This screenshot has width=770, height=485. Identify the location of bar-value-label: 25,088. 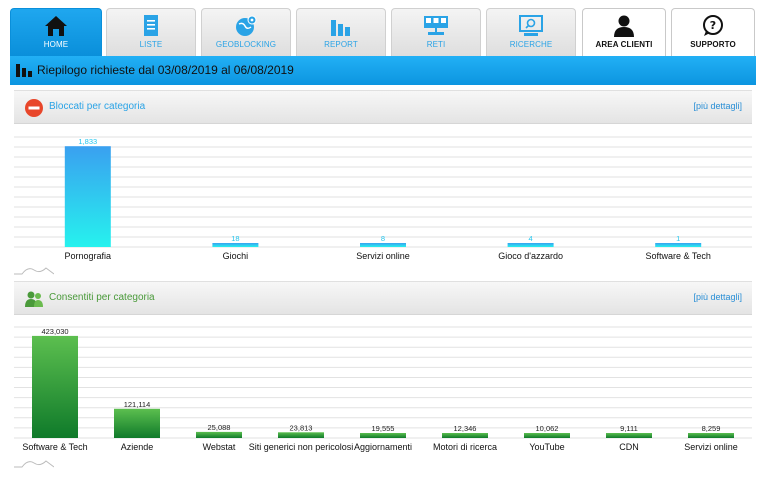
(219, 427).